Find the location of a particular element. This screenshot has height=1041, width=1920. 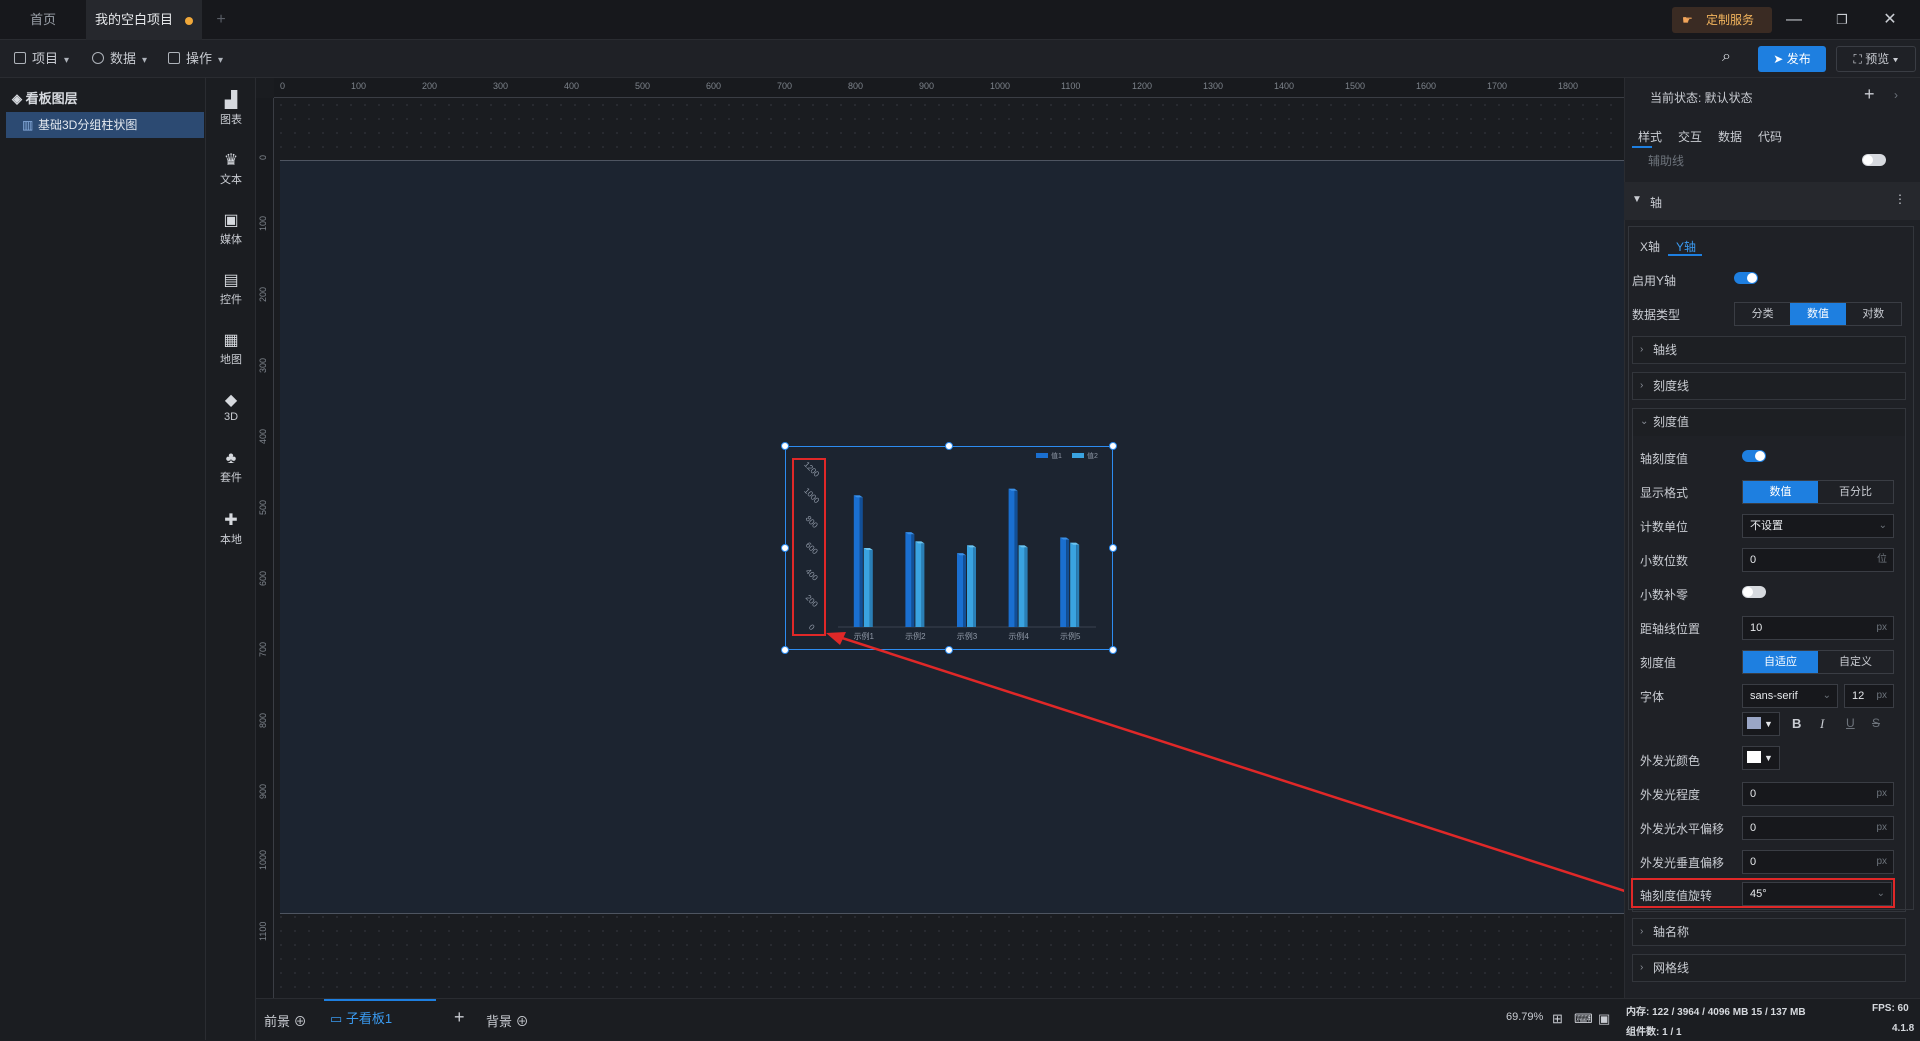

publish-button: ➤ 发布 is located at coordinates (1792, 59).